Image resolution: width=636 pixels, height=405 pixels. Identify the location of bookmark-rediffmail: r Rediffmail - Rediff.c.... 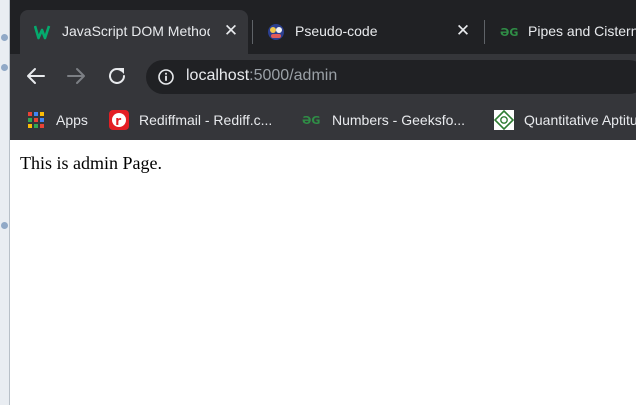
(190, 120).